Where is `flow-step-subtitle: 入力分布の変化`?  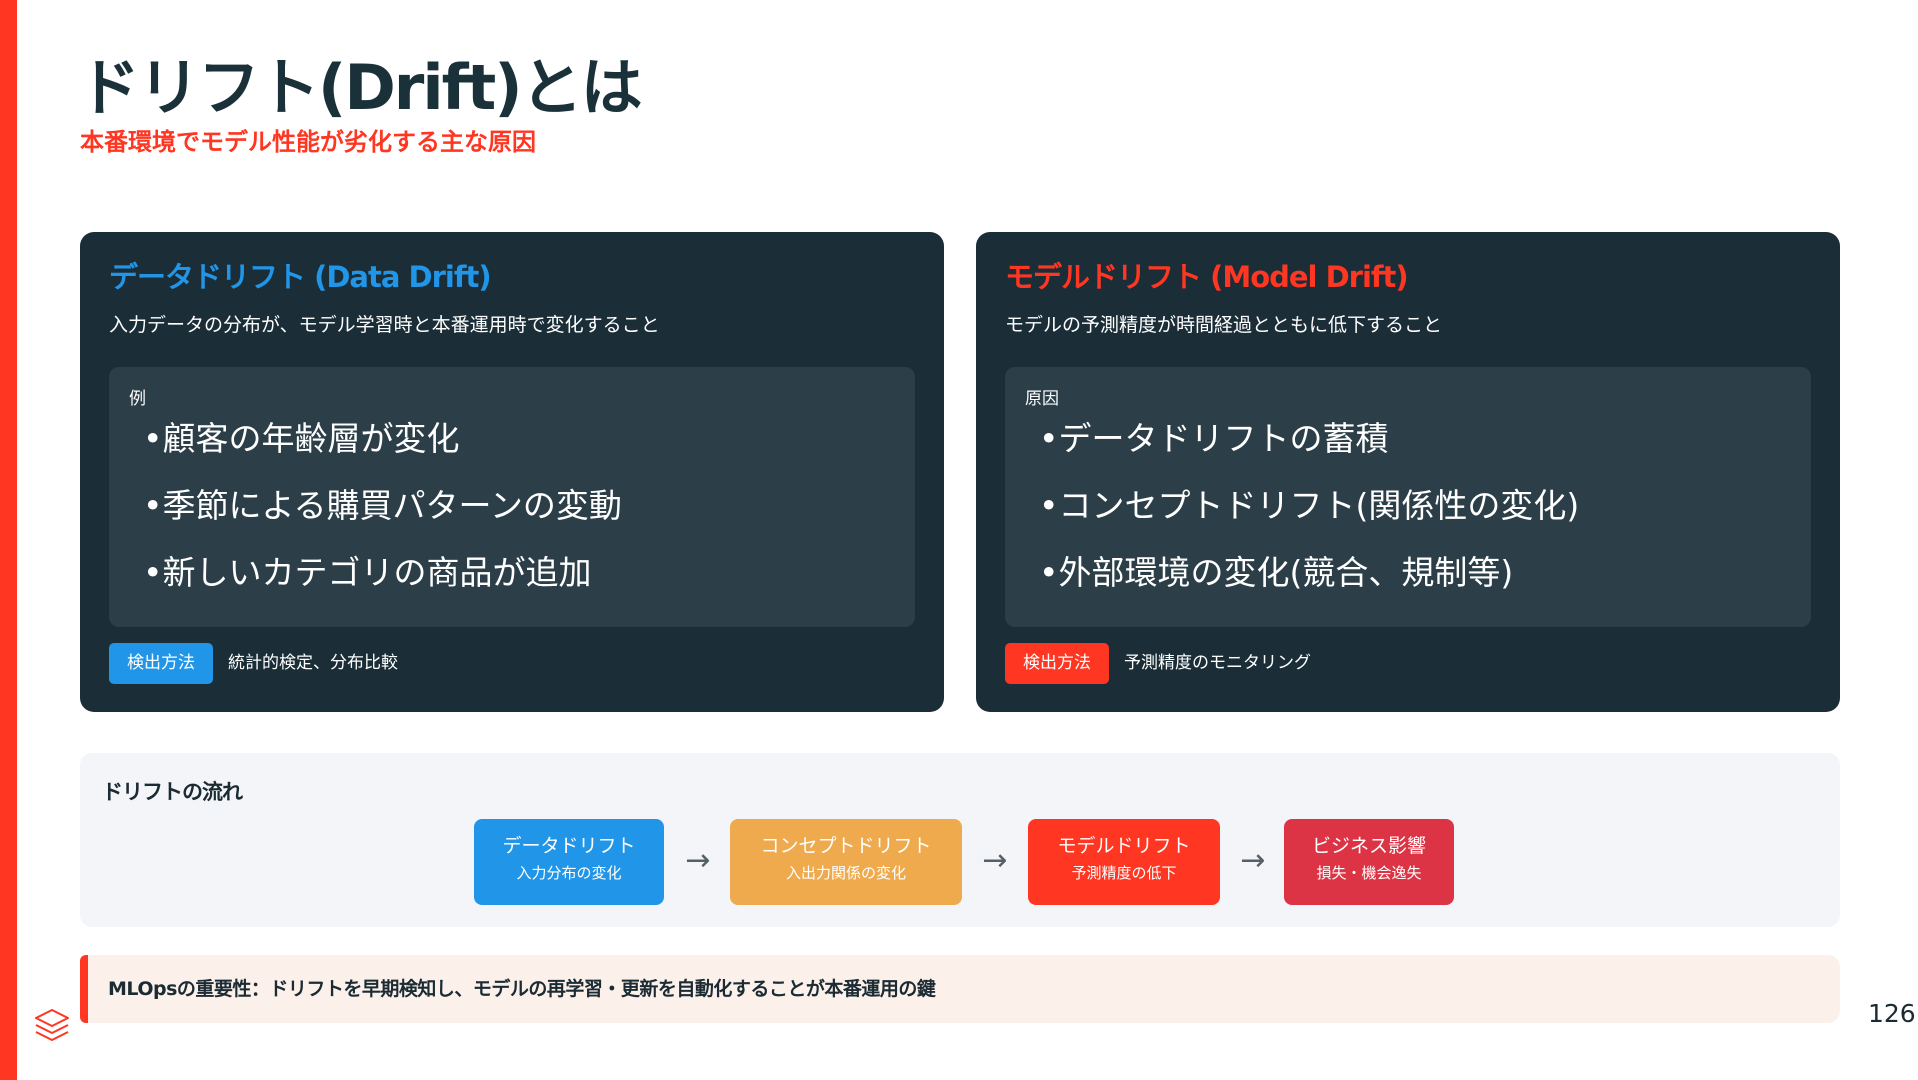
flow-step-subtitle: 入力分布の変化 is located at coordinates (569, 873).